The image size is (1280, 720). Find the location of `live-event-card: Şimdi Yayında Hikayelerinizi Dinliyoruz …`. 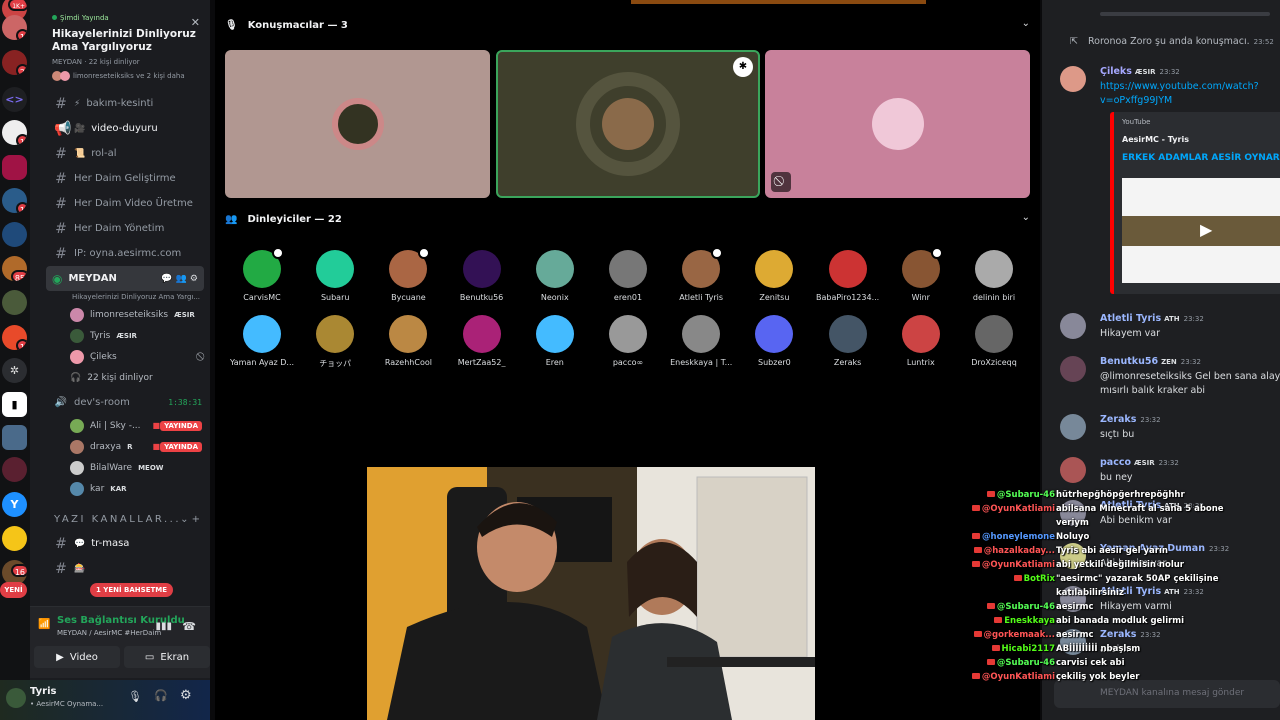

live-event-card: Şimdi Yayında Hikayelerinizi Dinliyoruz … is located at coordinates (120, 43).